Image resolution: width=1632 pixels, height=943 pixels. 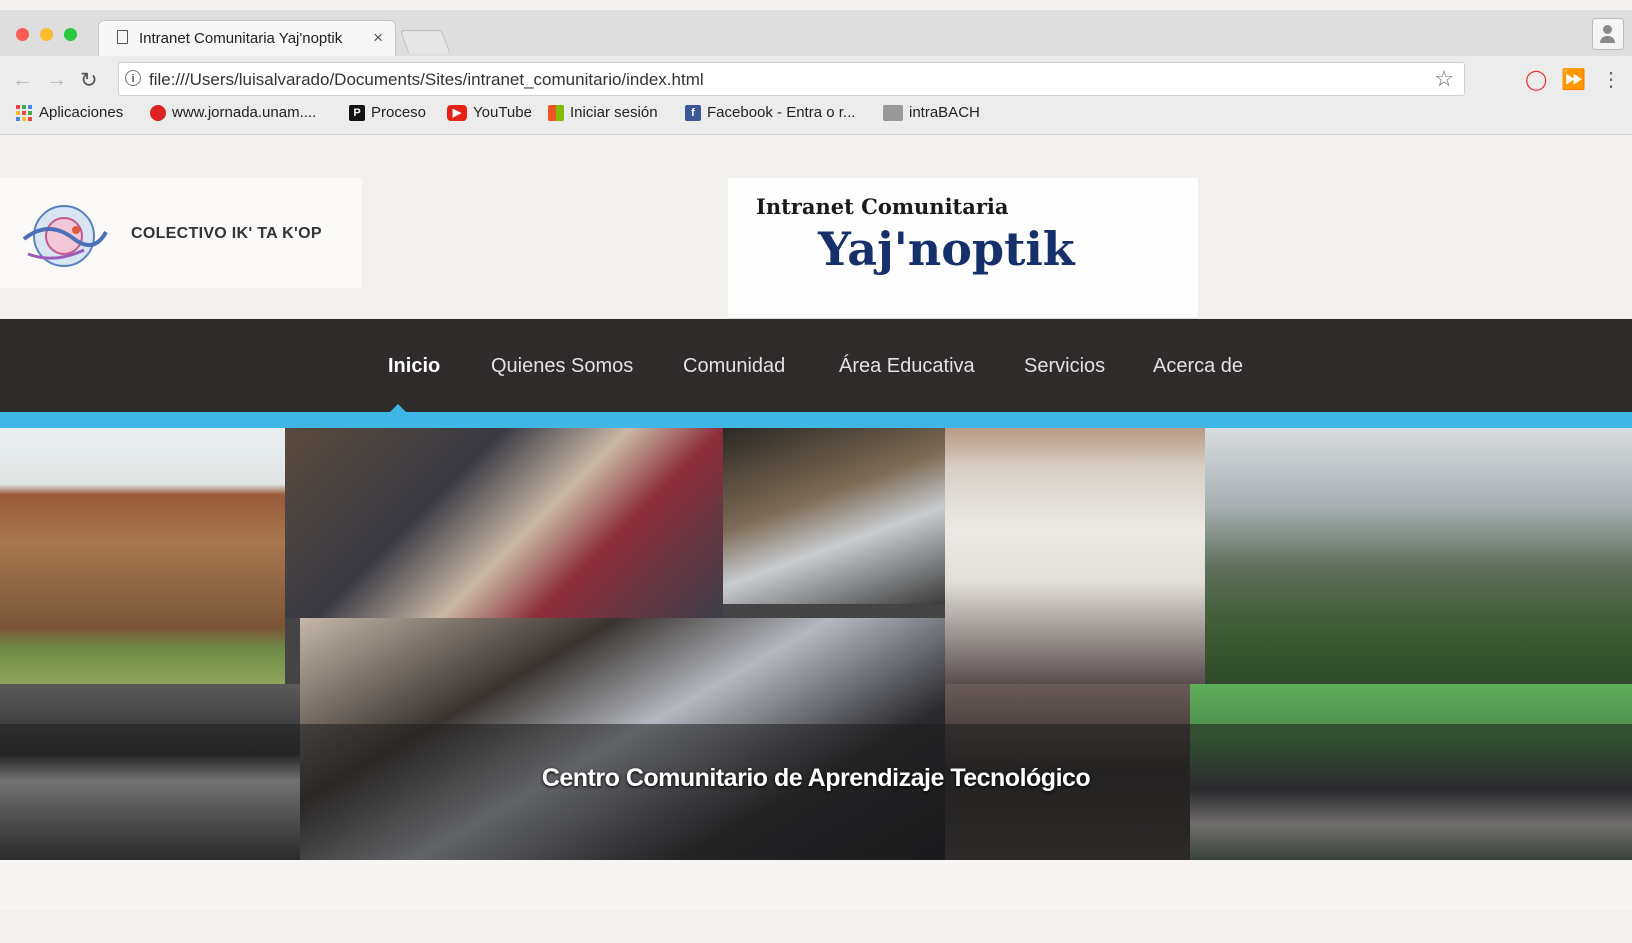 I want to click on bookmark-intrabach: intraBACH, so click(x=931, y=112).